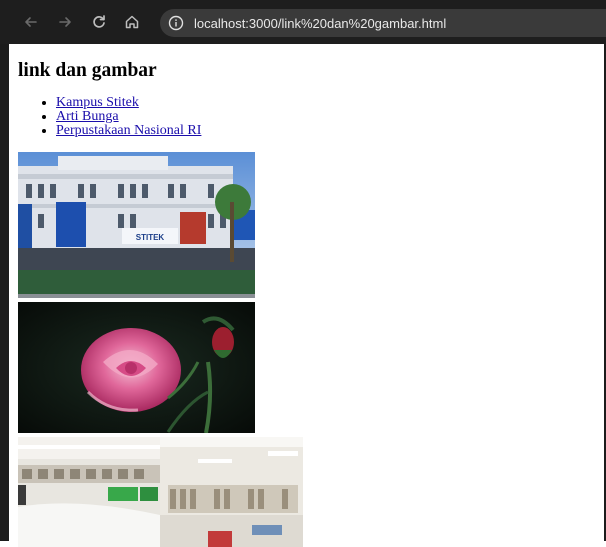  I want to click on back-button, so click(31, 22).